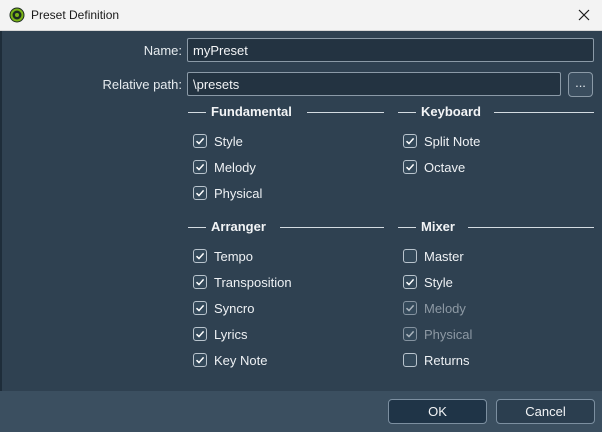 The width and height of the screenshot is (602, 432). Describe the element at coordinates (301, 15) in the screenshot. I see `title-bar: Preset Definition` at that location.